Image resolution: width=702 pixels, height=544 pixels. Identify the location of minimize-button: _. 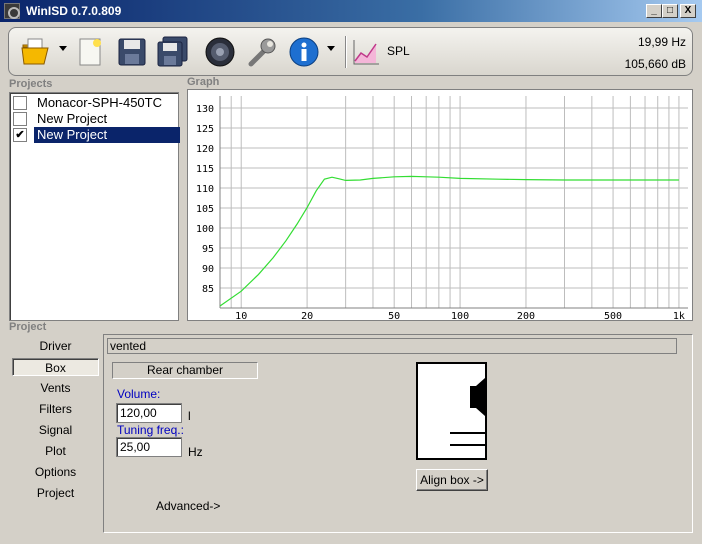
(654, 11).